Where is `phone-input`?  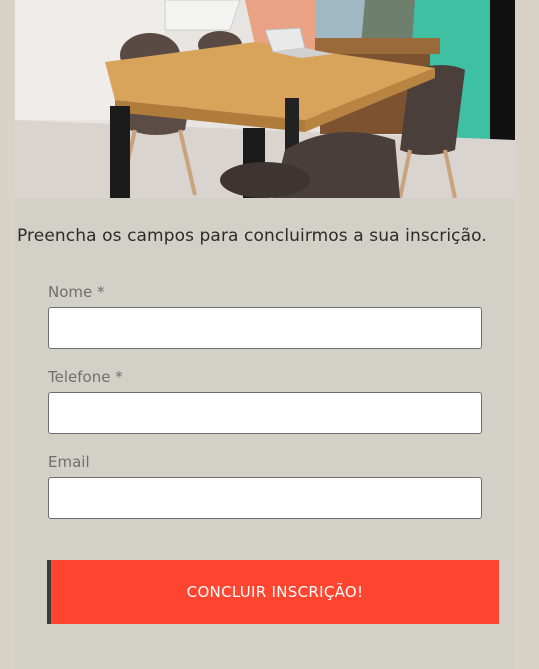 phone-input is located at coordinates (265, 413).